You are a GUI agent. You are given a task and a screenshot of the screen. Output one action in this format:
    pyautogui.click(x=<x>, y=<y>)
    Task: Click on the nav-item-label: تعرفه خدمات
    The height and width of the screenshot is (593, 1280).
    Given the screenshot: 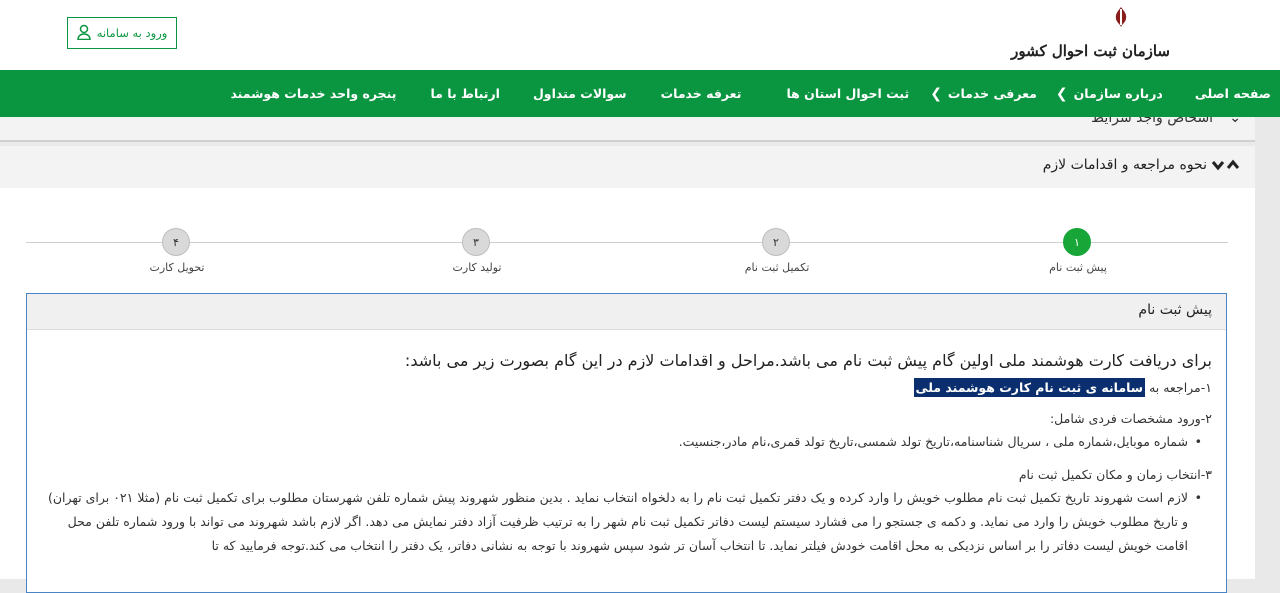 What is the action you would take?
    pyautogui.click(x=701, y=93)
    